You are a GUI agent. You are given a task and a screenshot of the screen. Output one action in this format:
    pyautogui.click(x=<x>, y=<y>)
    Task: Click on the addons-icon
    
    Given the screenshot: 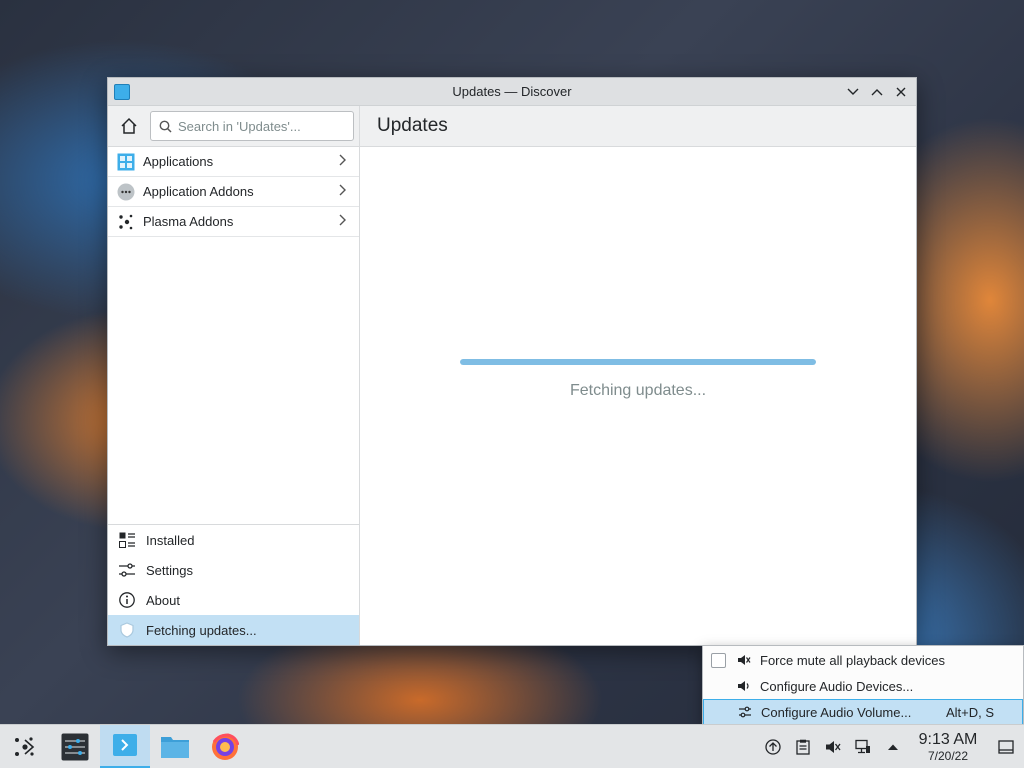 What is the action you would take?
    pyautogui.click(x=126, y=192)
    